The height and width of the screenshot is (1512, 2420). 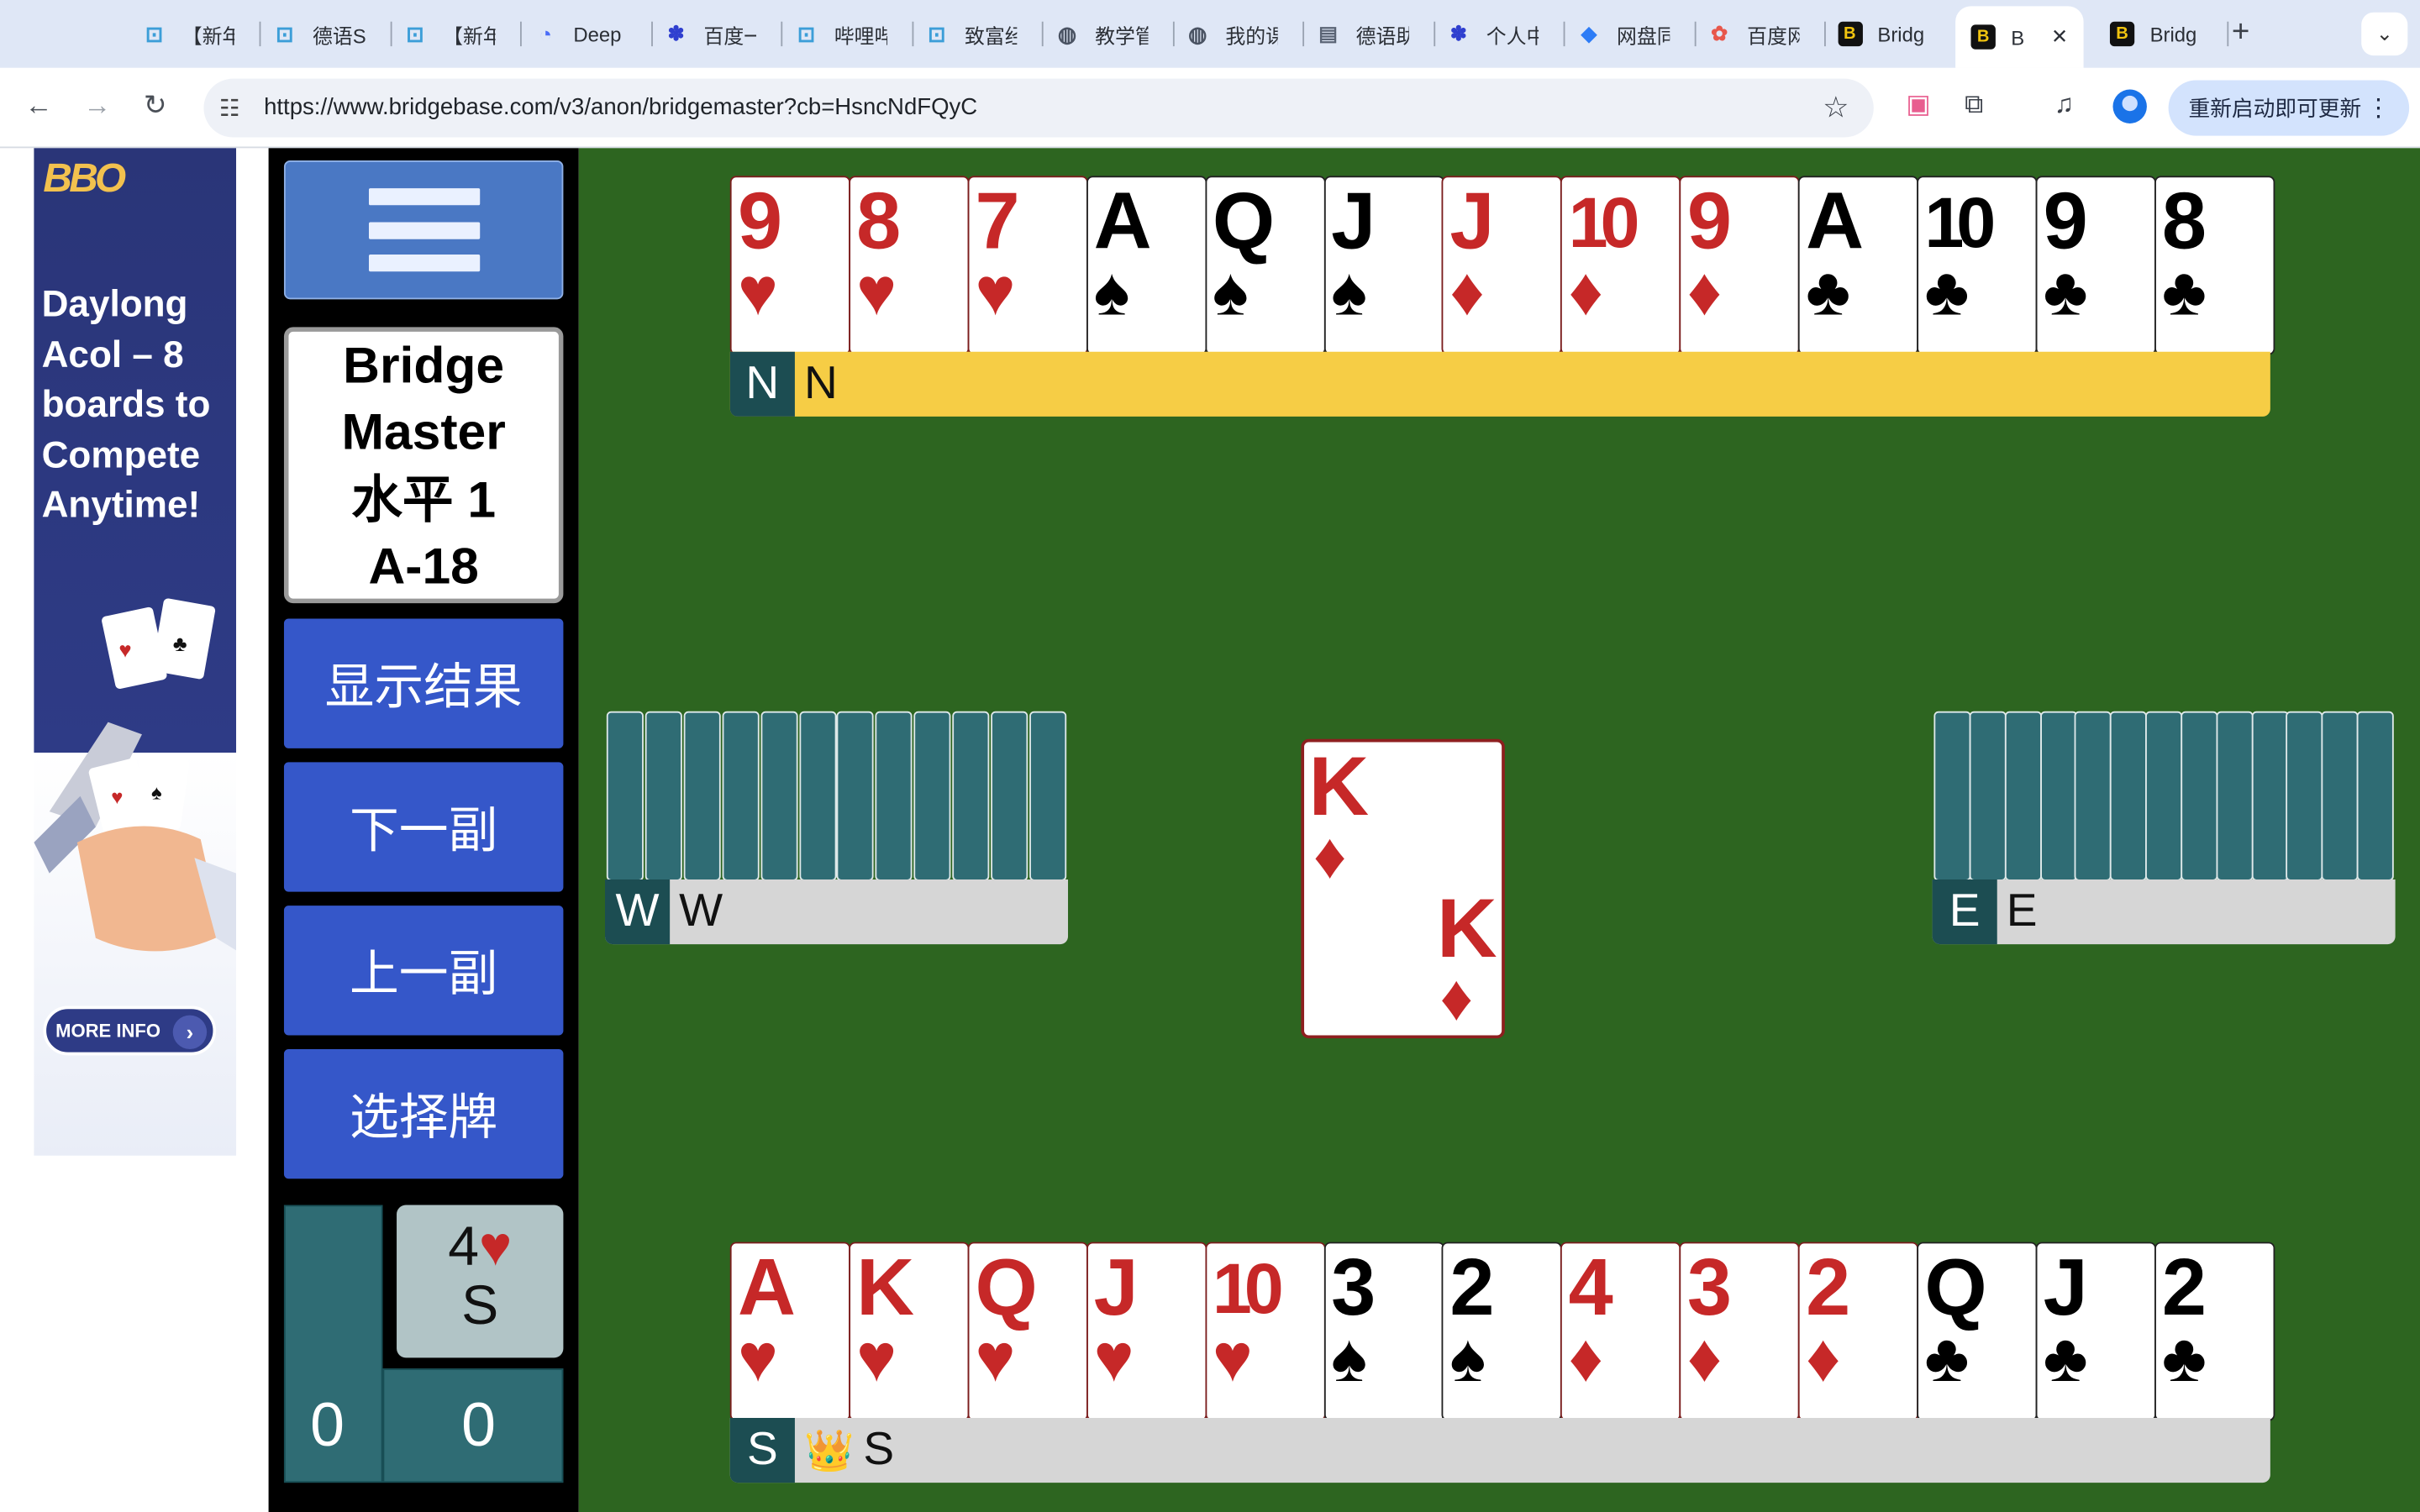 What do you see at coordinates (2095, 265) in the screenshot?
I see `playing-card: 9 ♣` at bounding box center [2095, 265].